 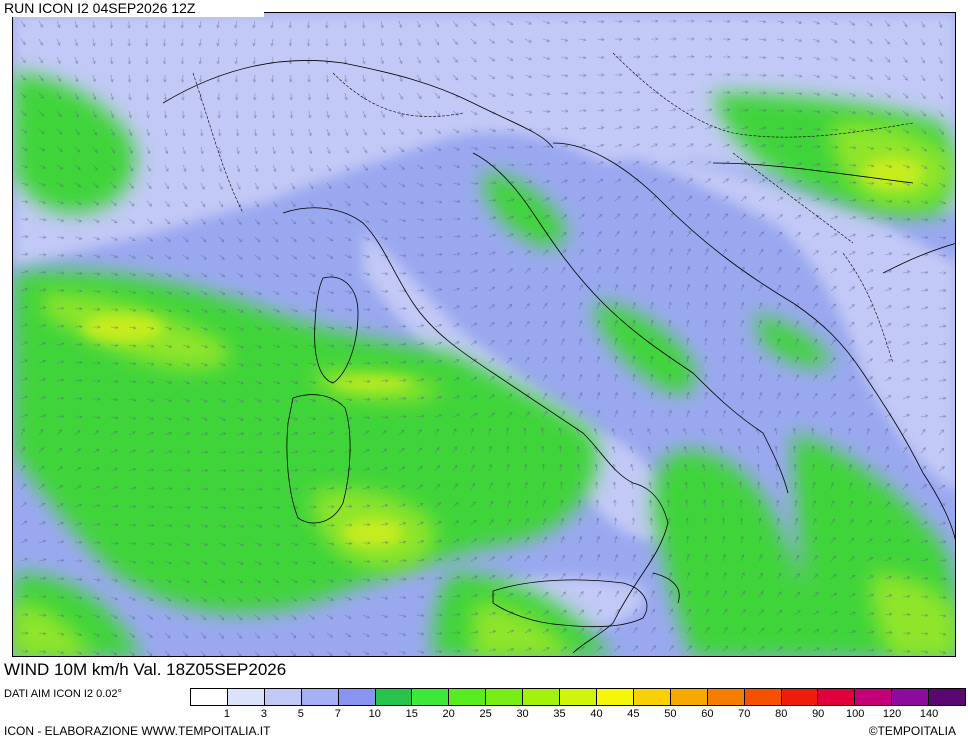 I want to click on legend-tick-label: 40, so click(x=596, y=714).